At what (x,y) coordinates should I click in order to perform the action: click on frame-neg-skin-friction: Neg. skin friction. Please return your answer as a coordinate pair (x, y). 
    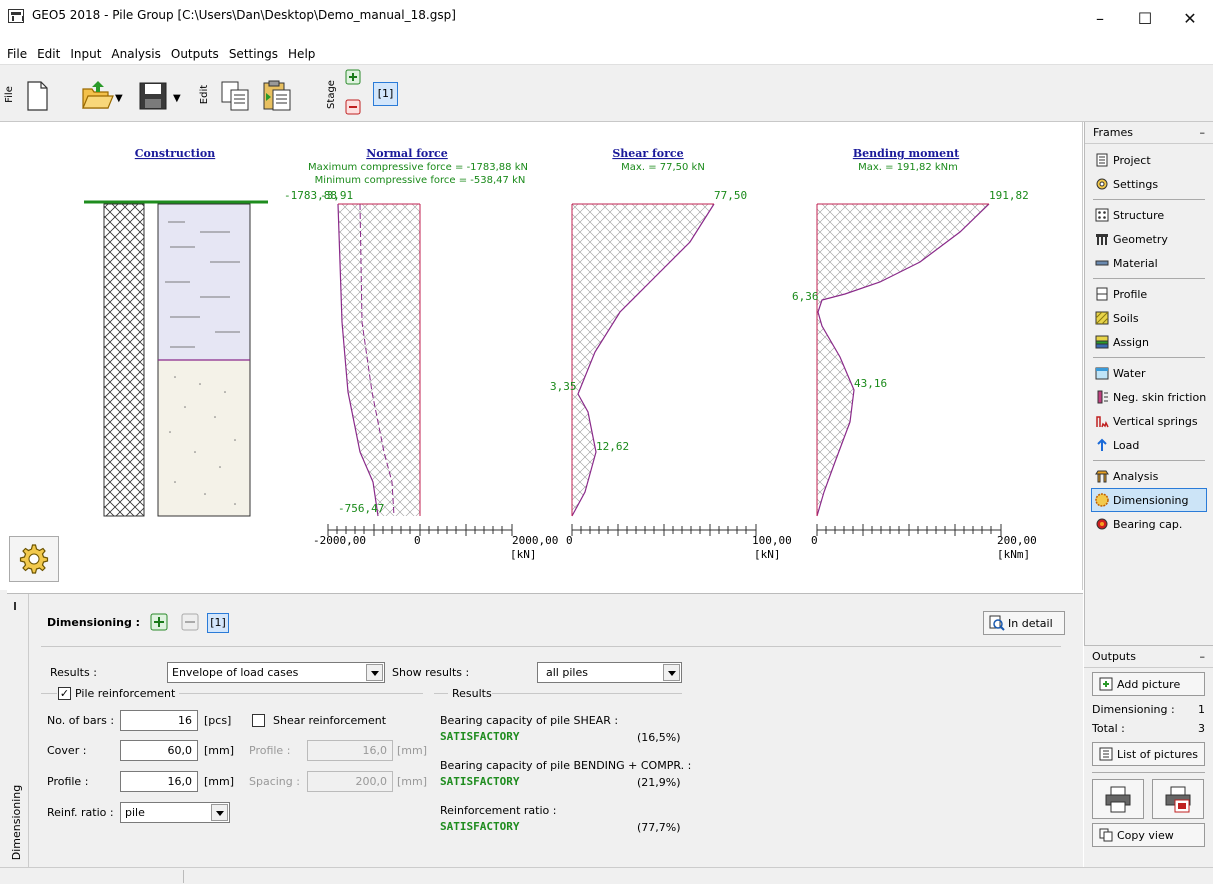
    Looking at the image, I should click on (1149, 397).